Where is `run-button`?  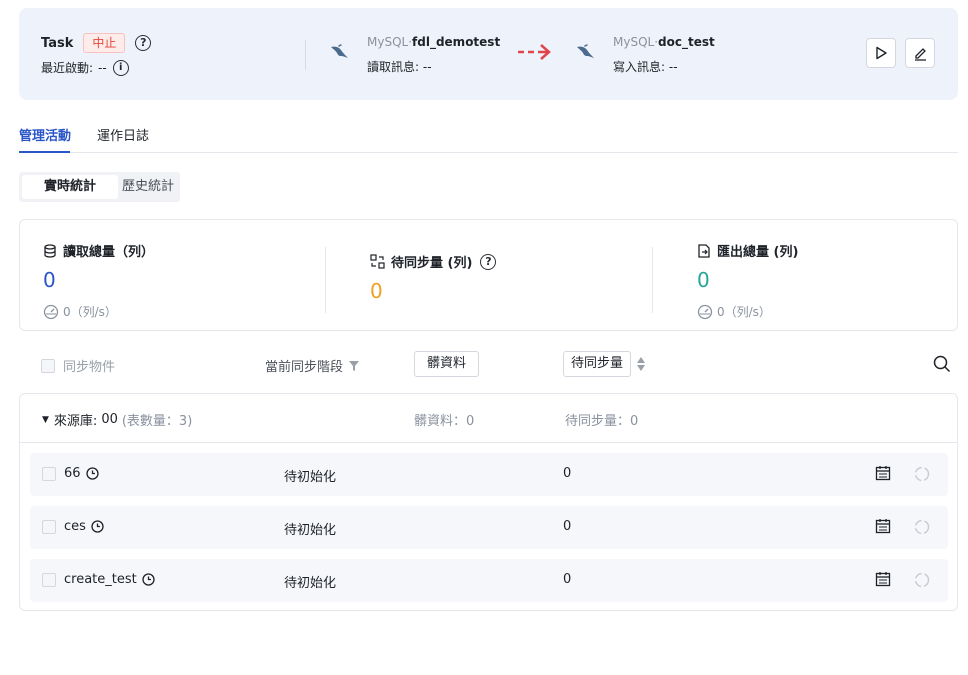
run-button is located at coordinates (881, 53).